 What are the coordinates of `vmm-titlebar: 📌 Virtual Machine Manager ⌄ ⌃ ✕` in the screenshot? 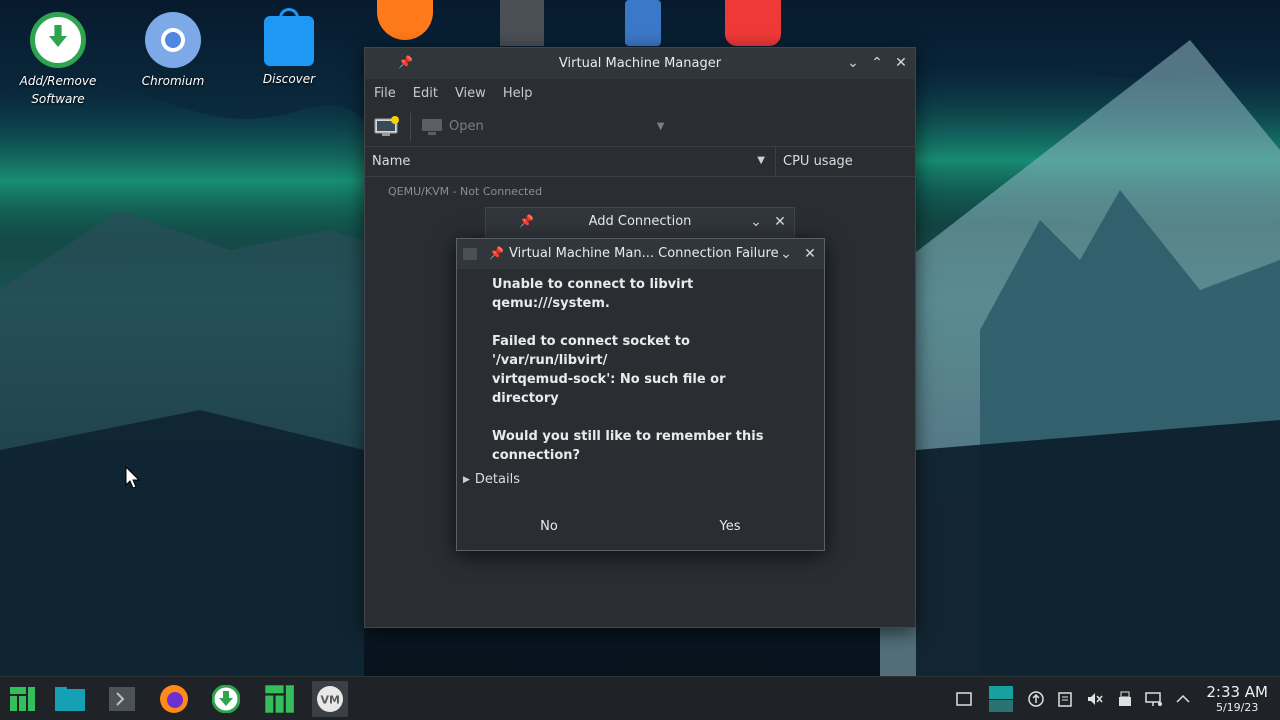 It's located at (640, 63).